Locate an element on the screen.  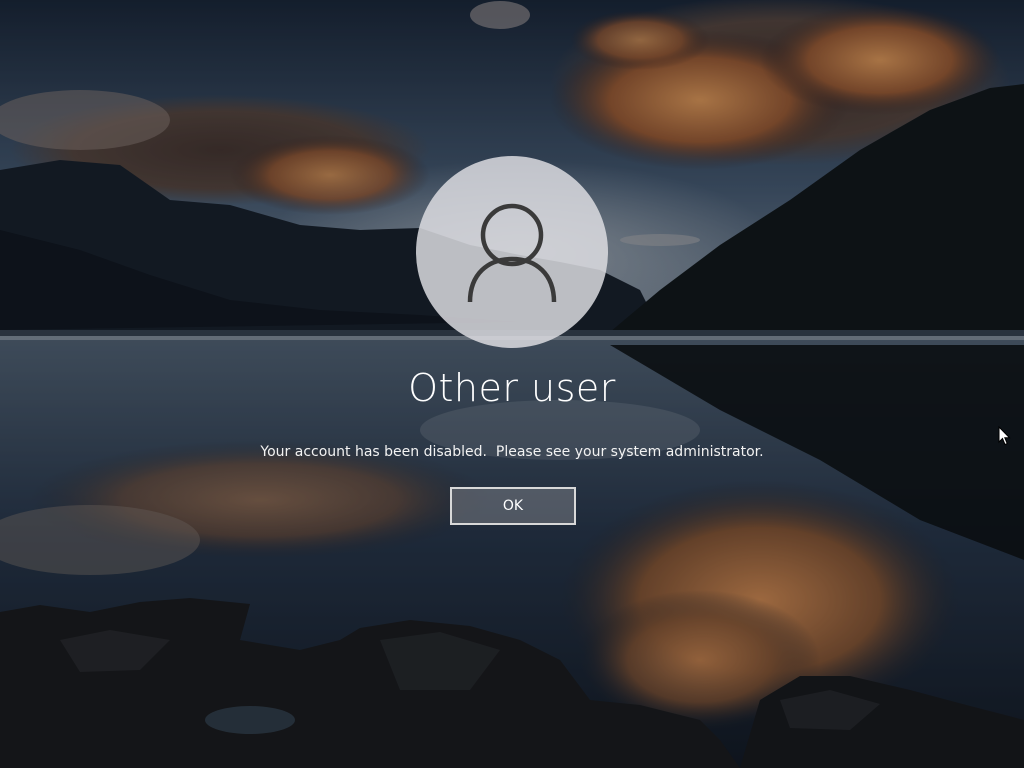
ok-button: OK is located at coordinates (513, 506).